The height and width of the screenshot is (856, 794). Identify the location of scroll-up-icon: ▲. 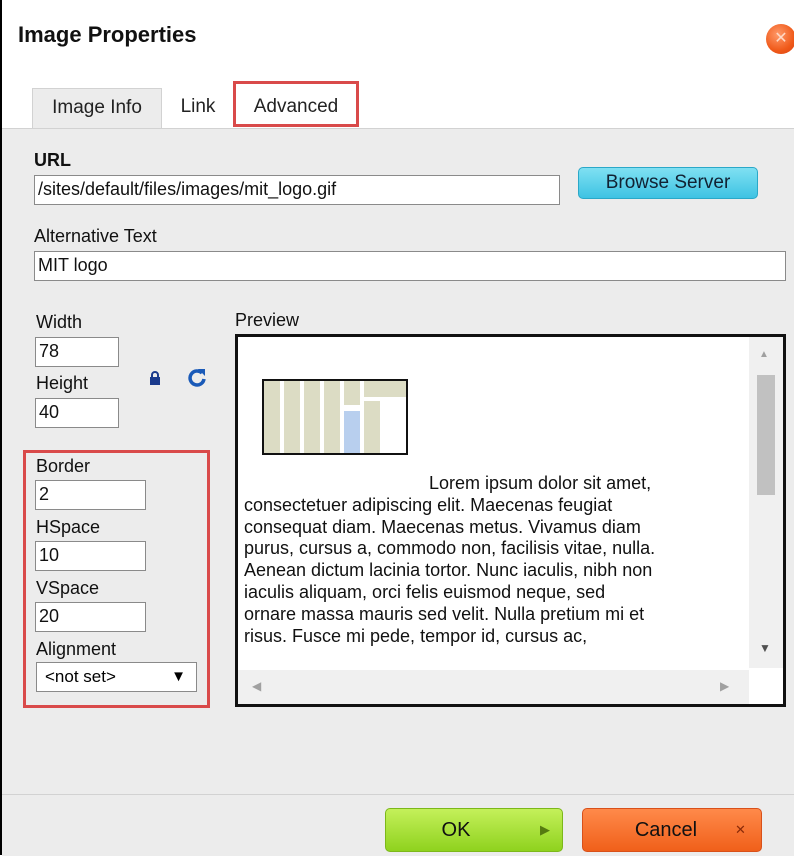
(764, 354).